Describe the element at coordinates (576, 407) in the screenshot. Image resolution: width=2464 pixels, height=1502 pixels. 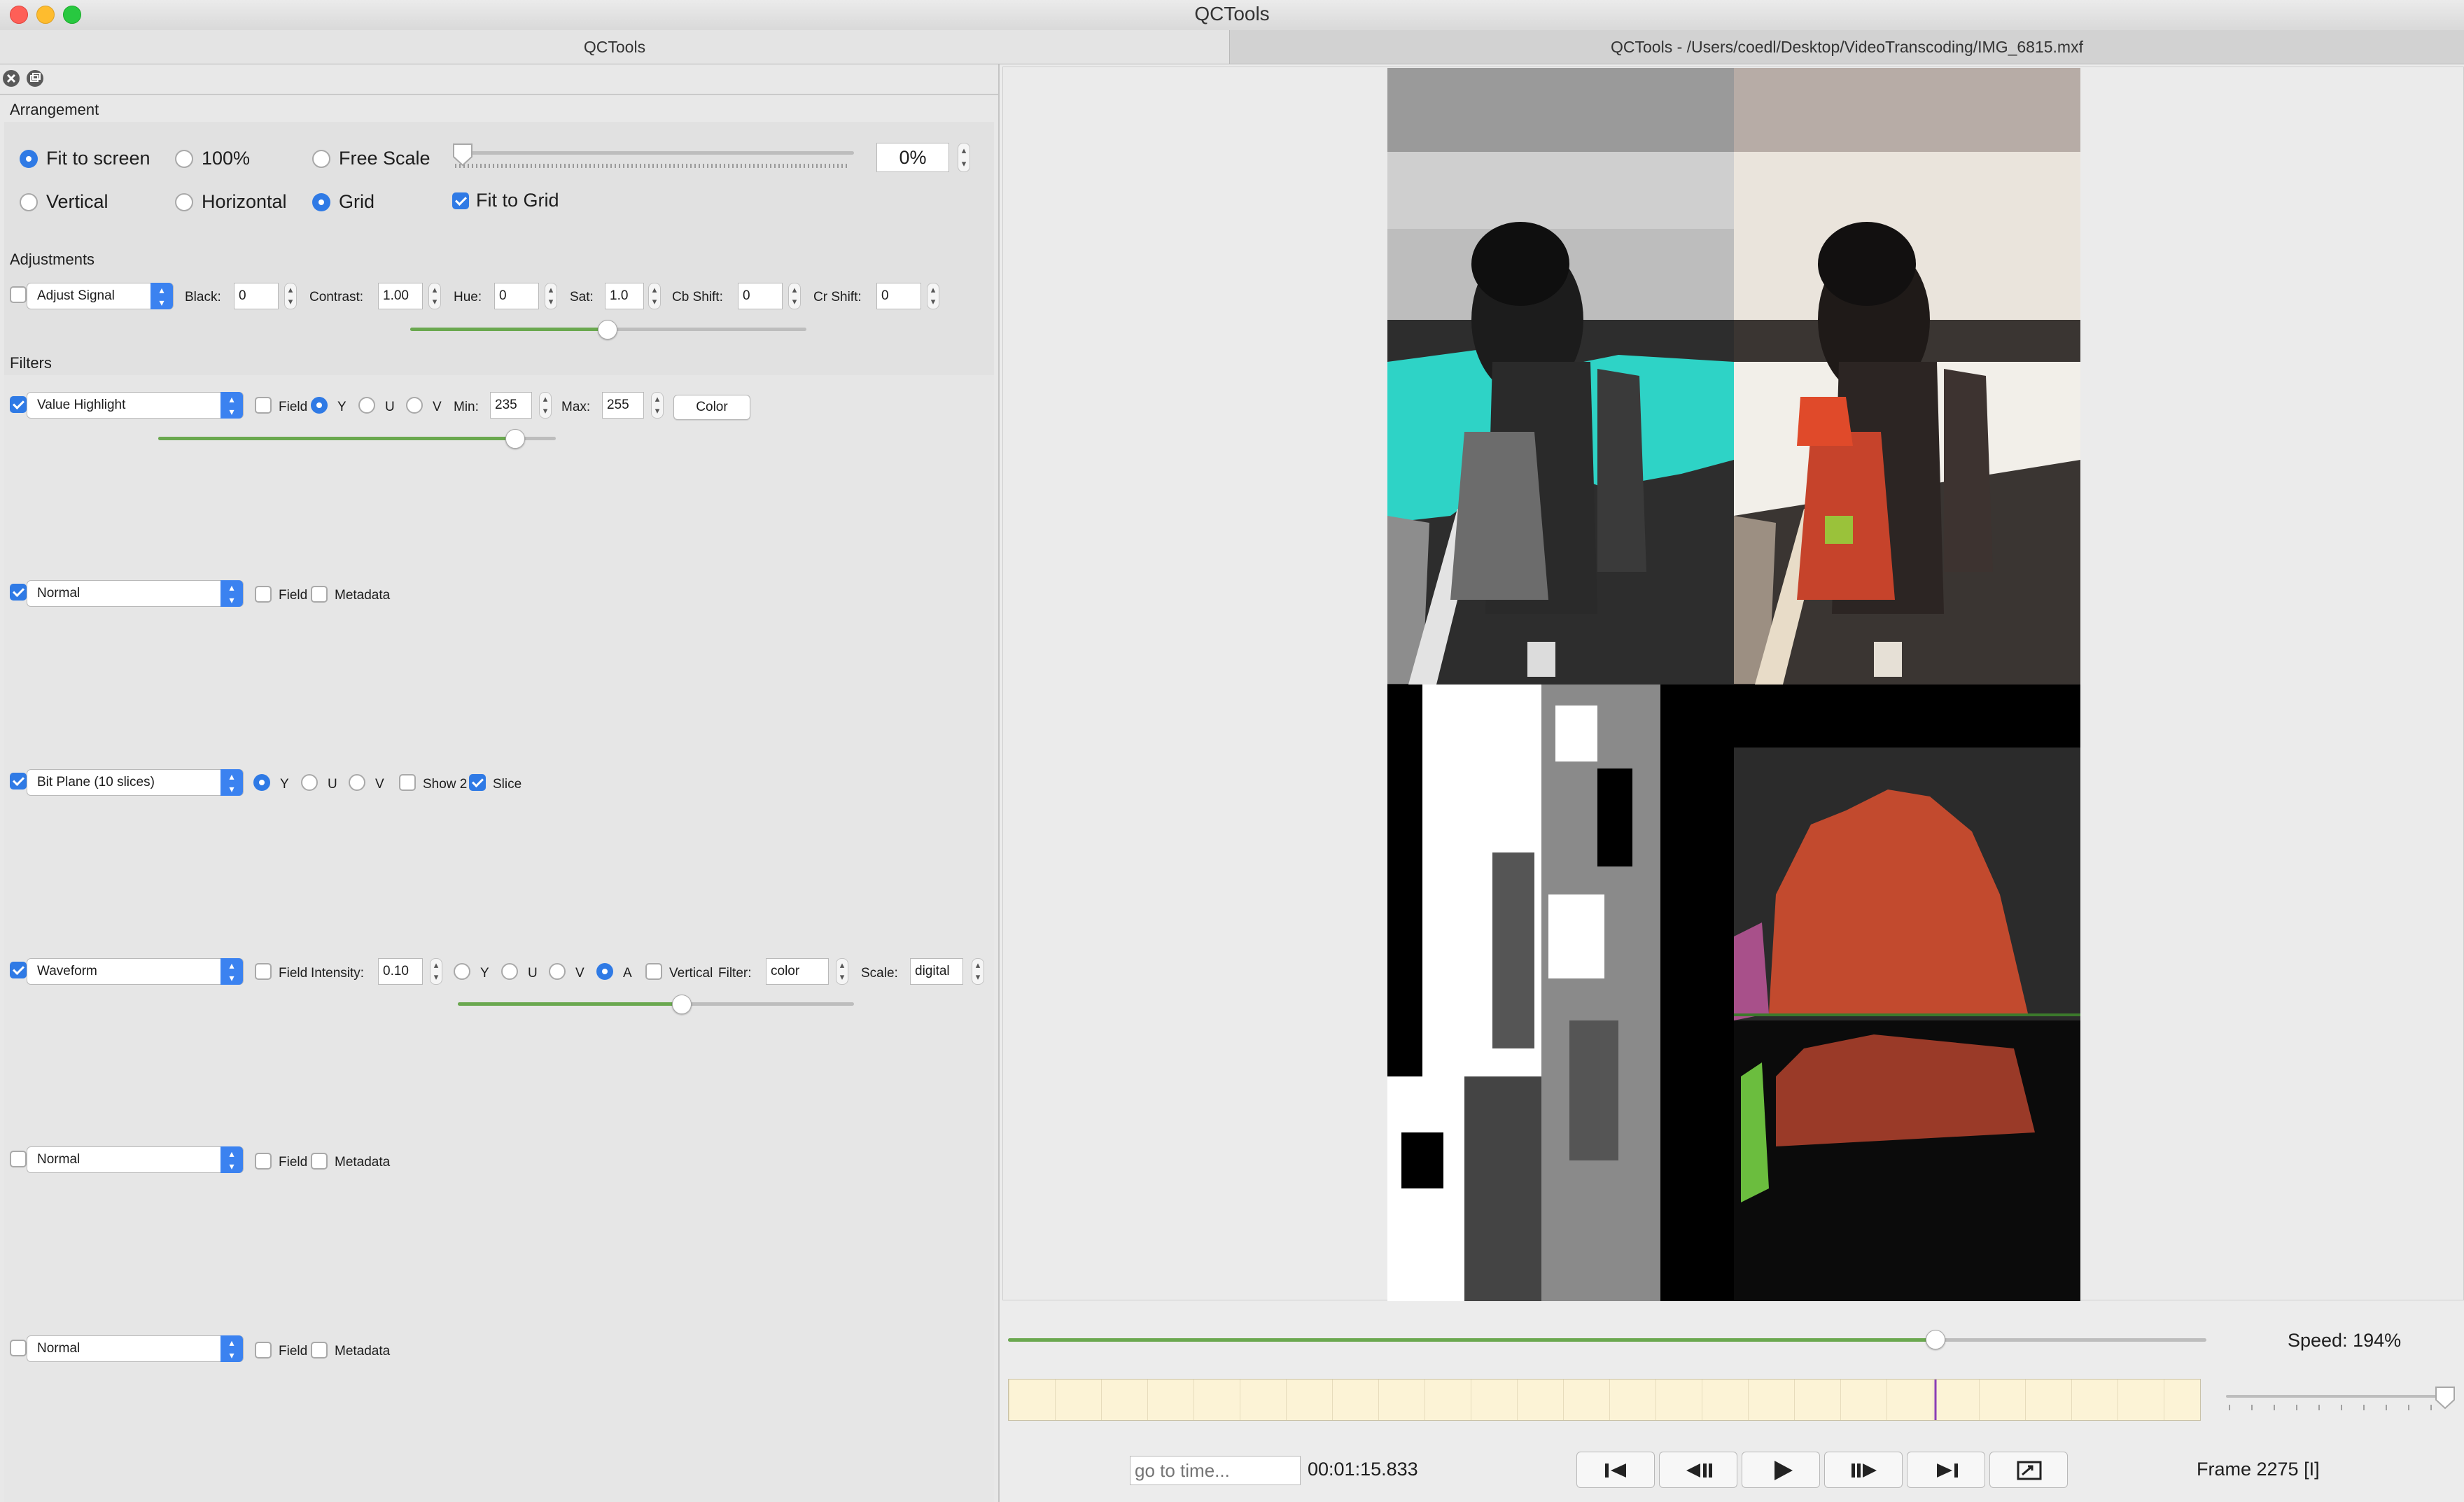
I see `filter1-max-label: Max:` at that location.